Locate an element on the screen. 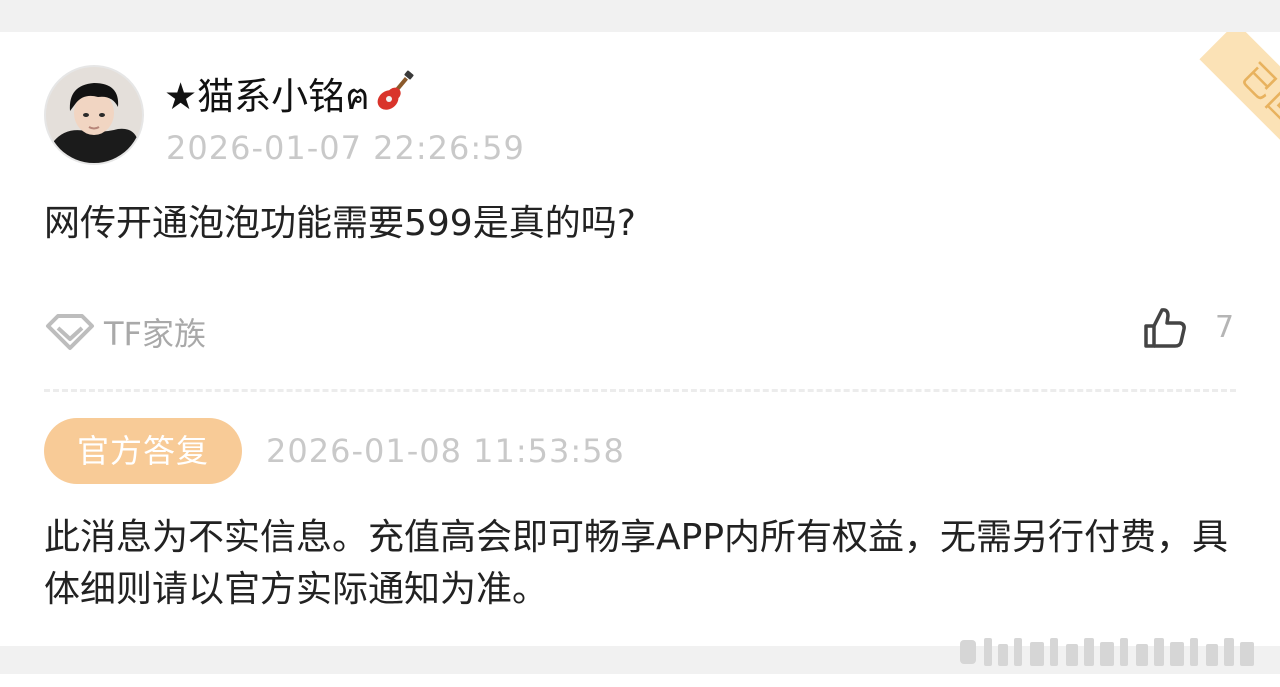  official-reply-badge: 官方答复 is located at coordinates (143, 451).